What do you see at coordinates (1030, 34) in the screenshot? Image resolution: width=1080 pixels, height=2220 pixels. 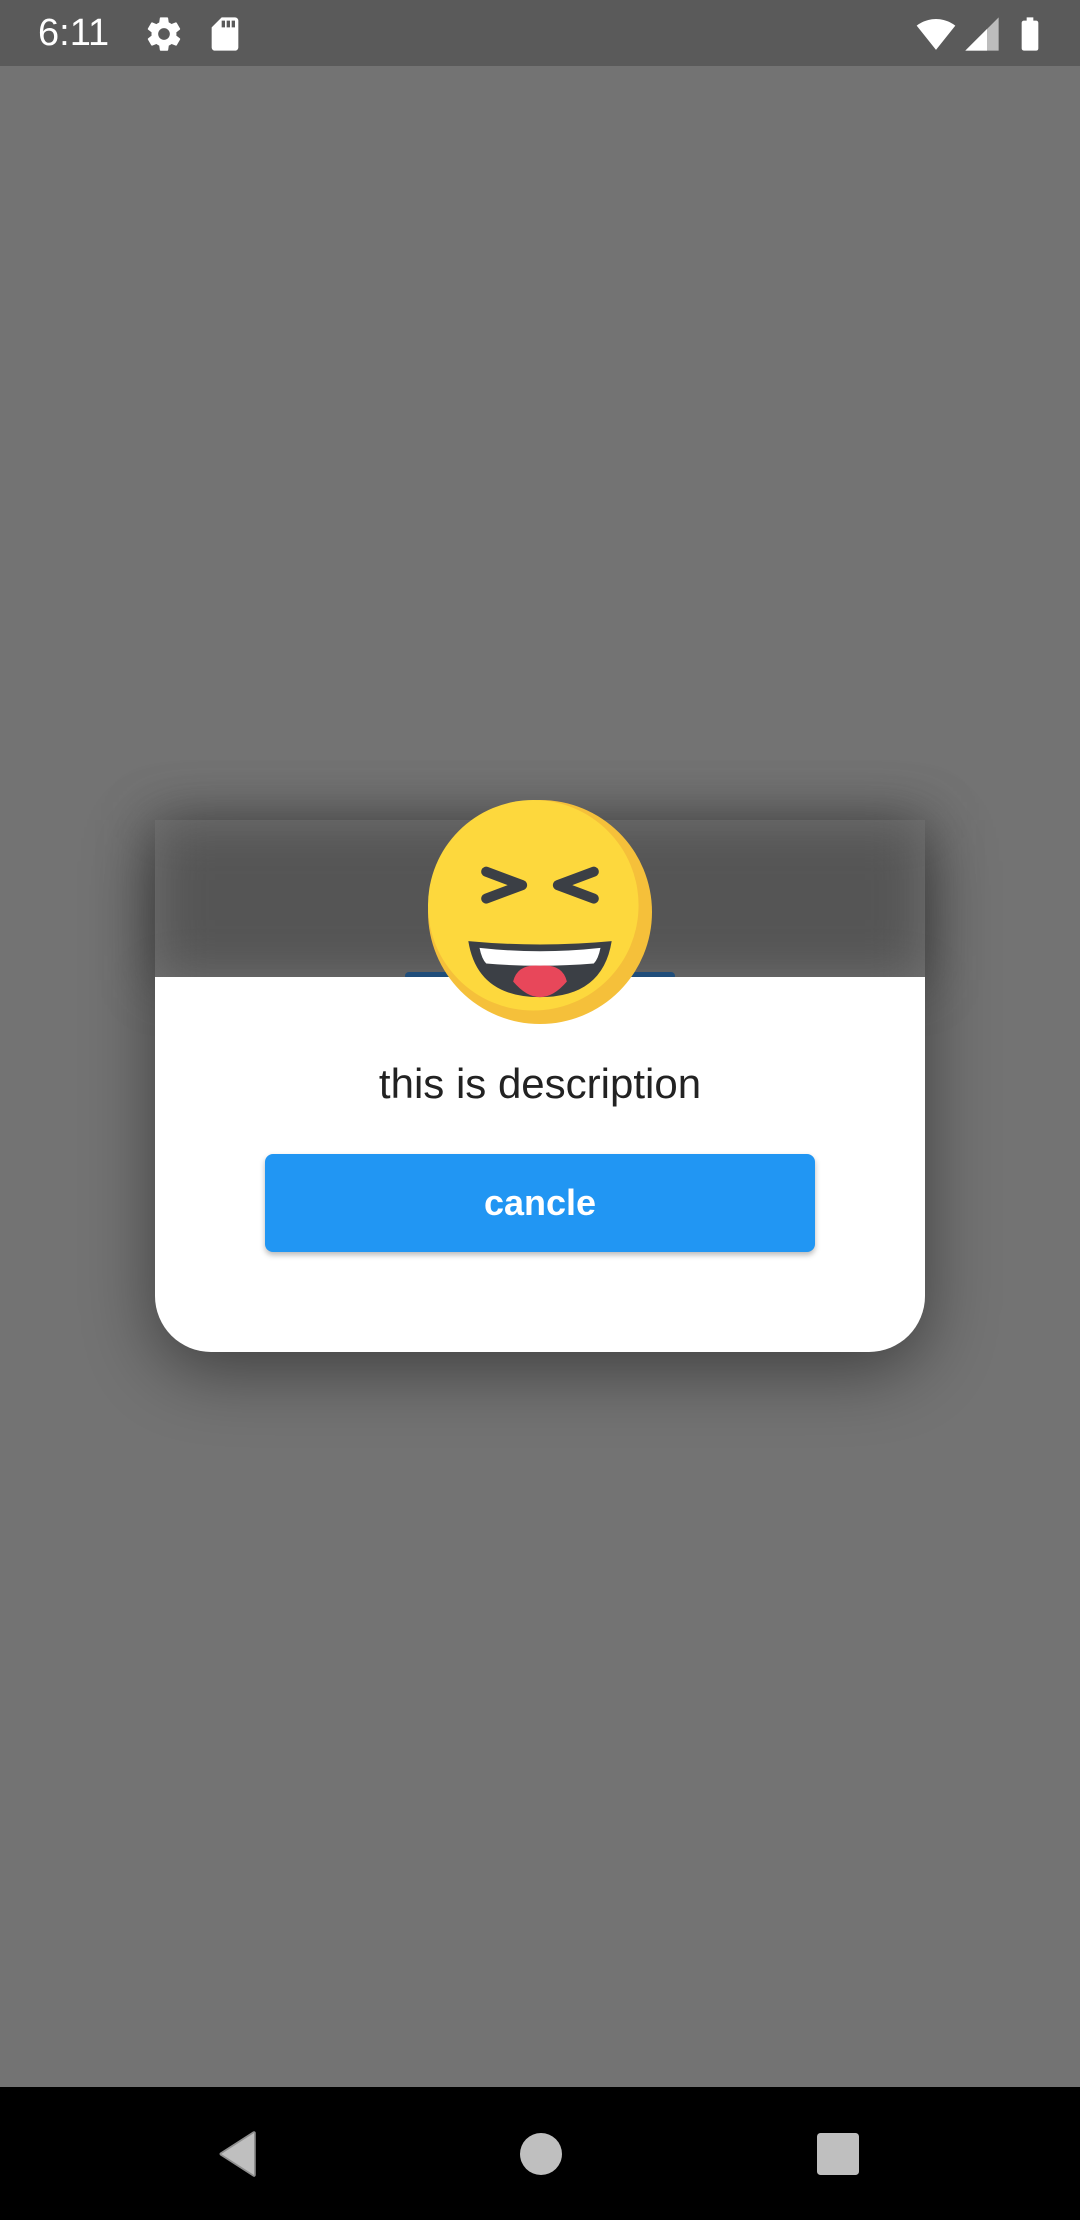 I see `battery-icon` at bounding box center [1030, 34].